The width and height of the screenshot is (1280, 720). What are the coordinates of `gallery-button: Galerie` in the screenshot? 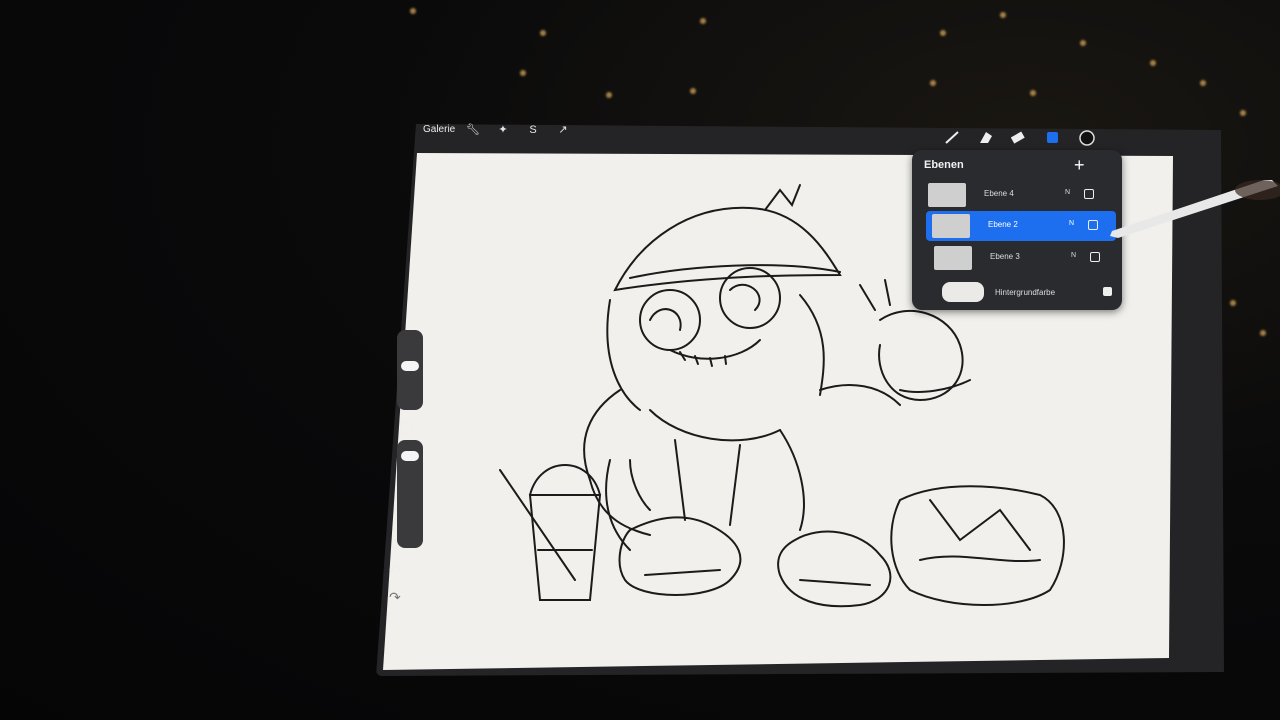 It's located at (439, 129).